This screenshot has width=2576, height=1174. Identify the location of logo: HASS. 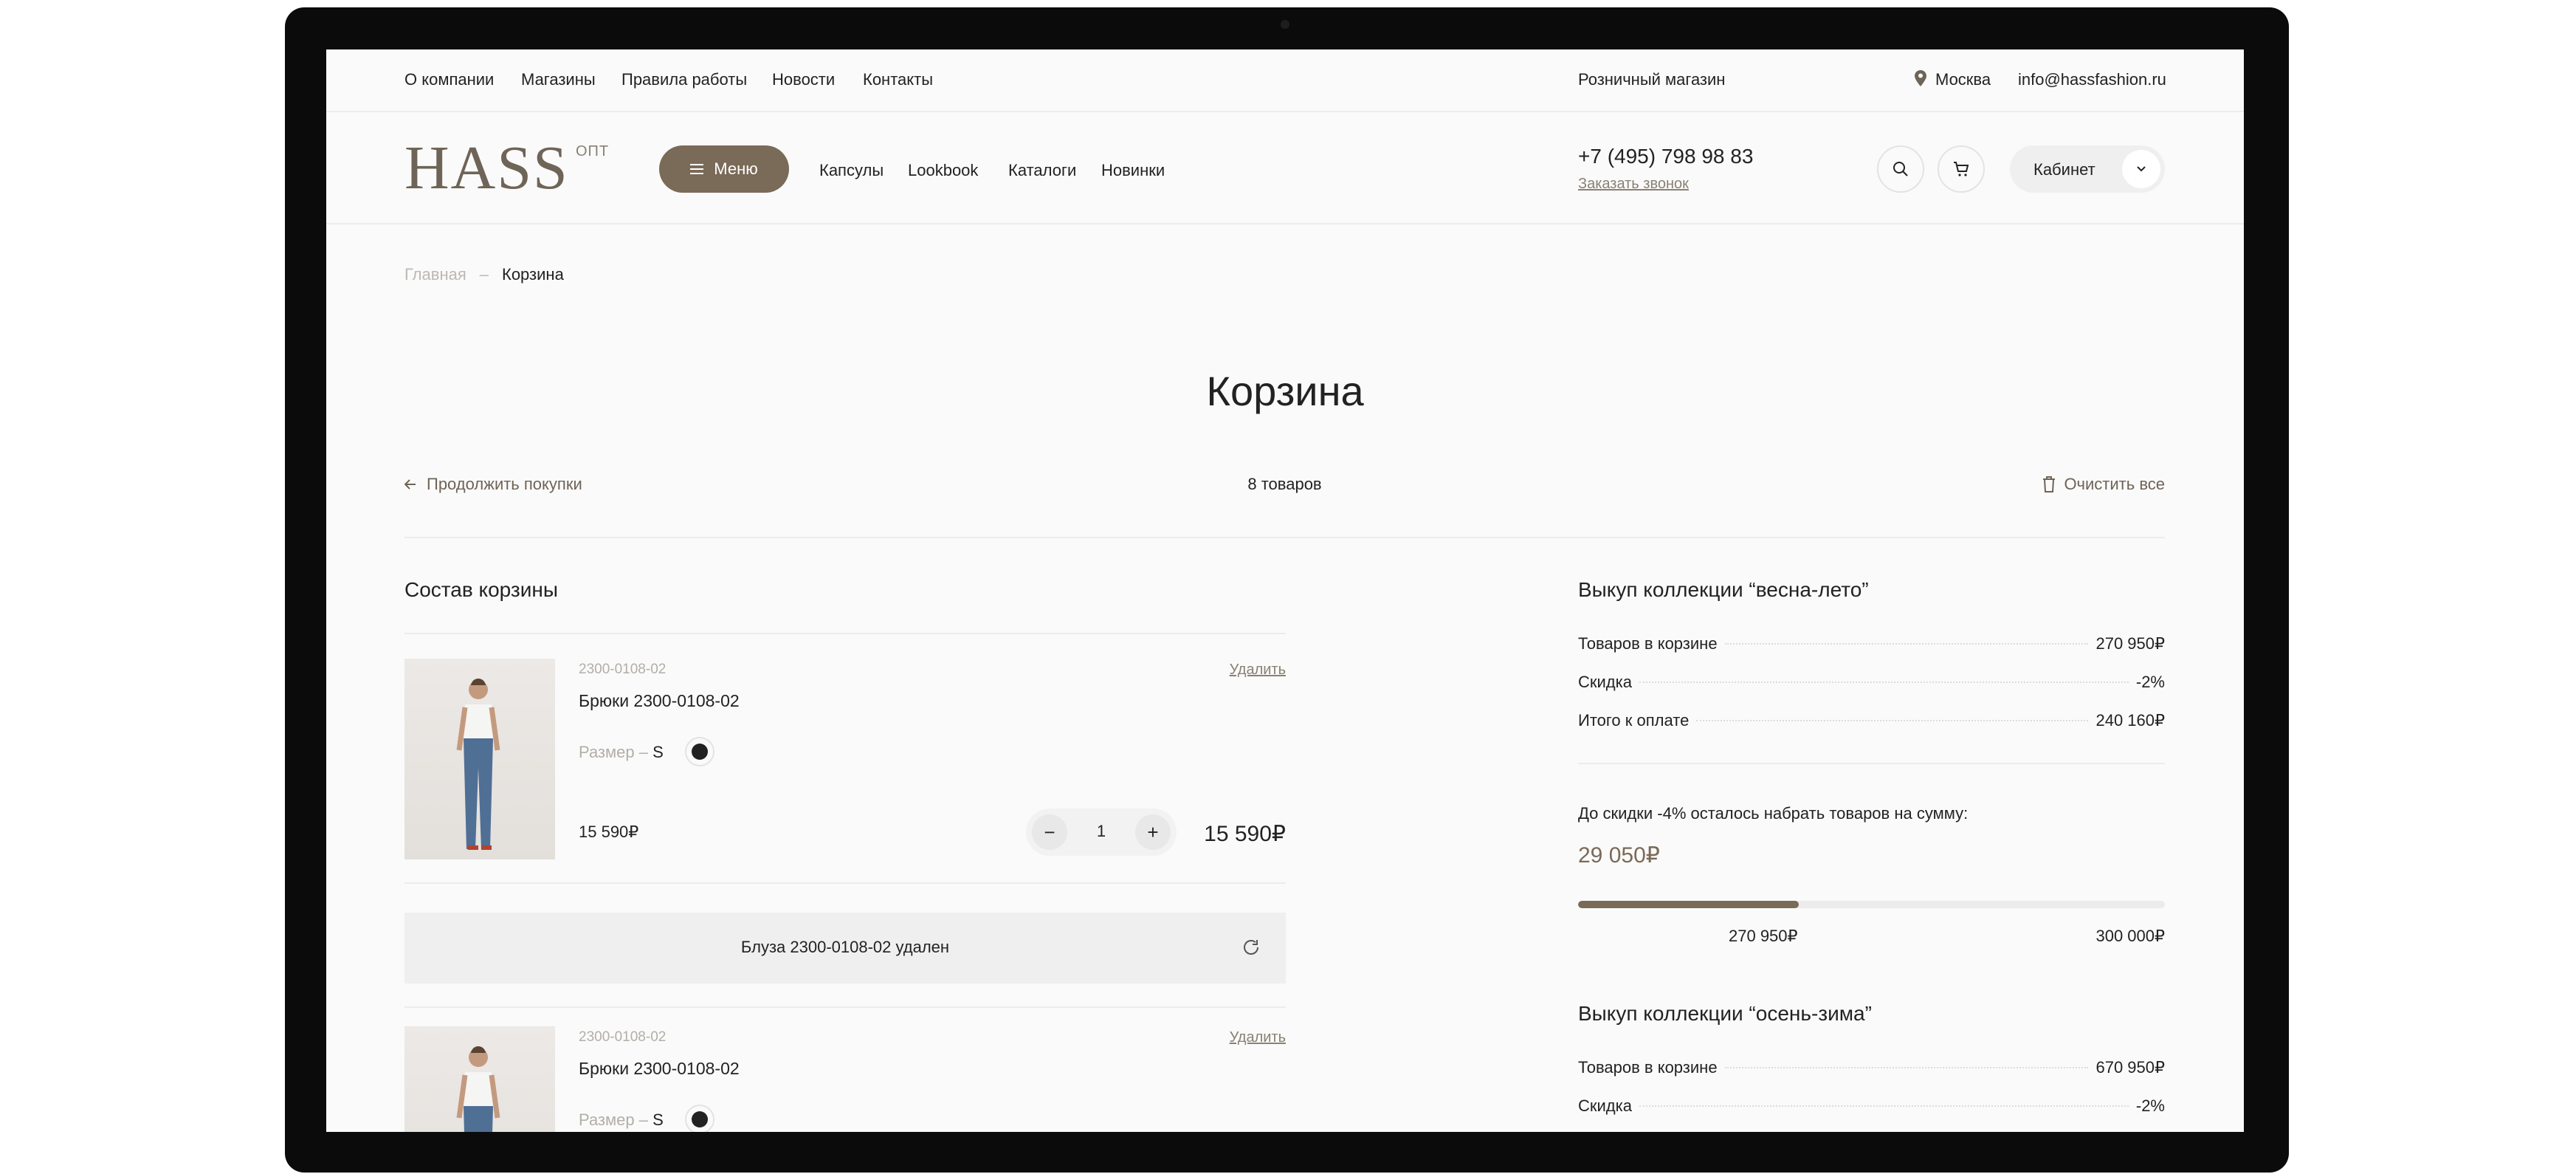
(487, 168).